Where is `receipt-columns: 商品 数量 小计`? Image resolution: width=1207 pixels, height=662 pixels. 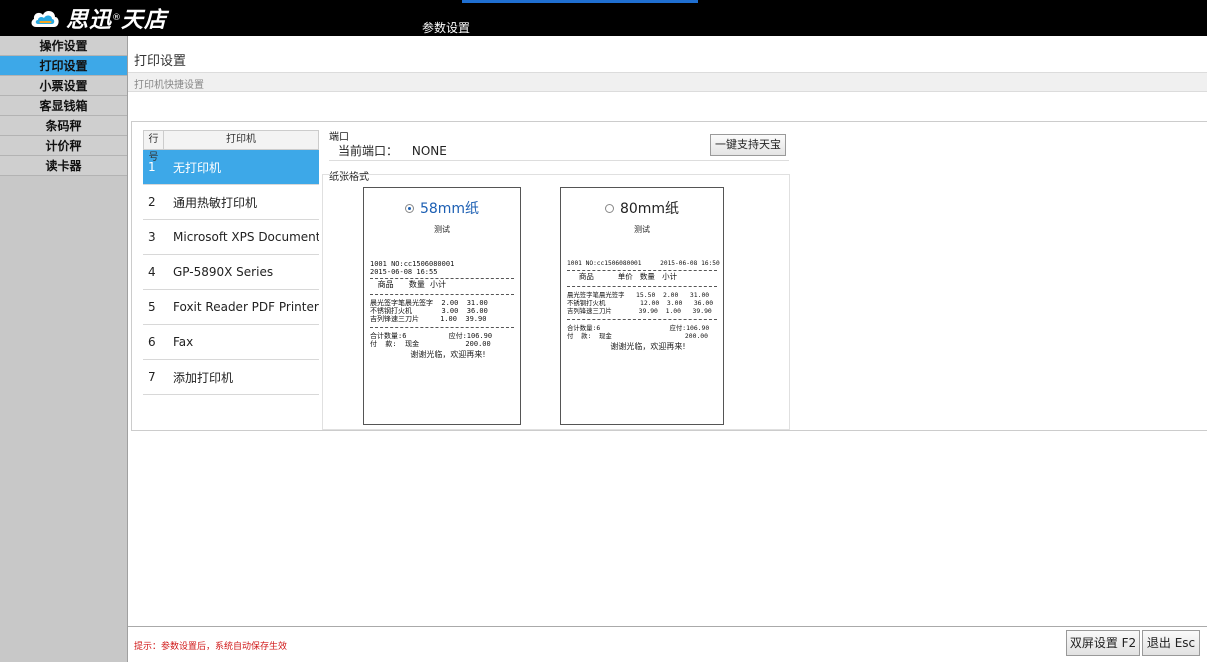
receipt-columns: 商品 数量 小计 is located at coordinates (408, 284).